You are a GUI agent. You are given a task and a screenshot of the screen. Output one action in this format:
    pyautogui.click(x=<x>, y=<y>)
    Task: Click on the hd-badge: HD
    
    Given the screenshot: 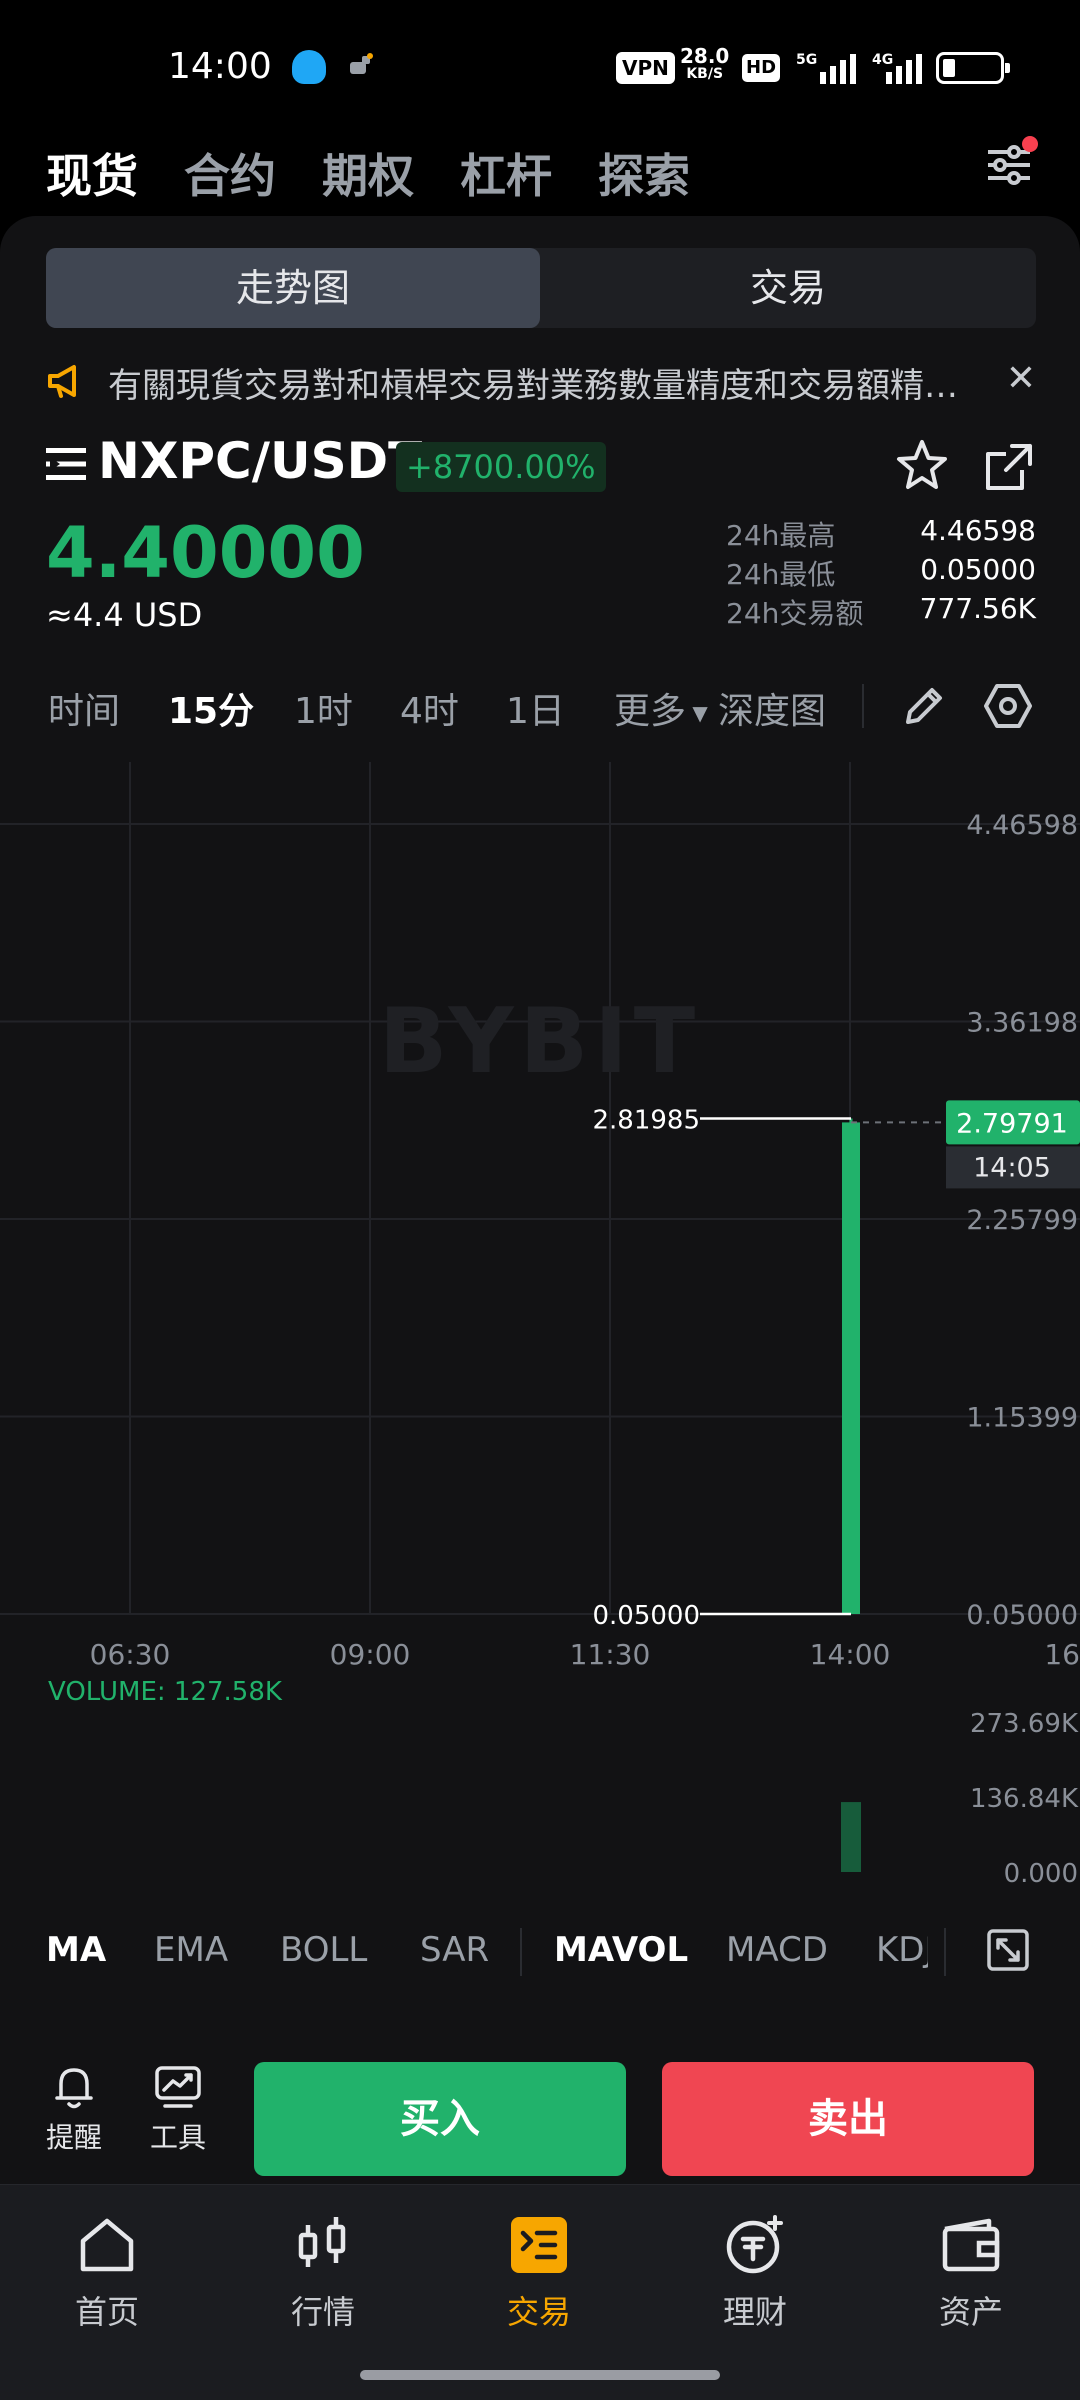 What is the action you would take?
    pyautogui.click(x=761, y=68)
    